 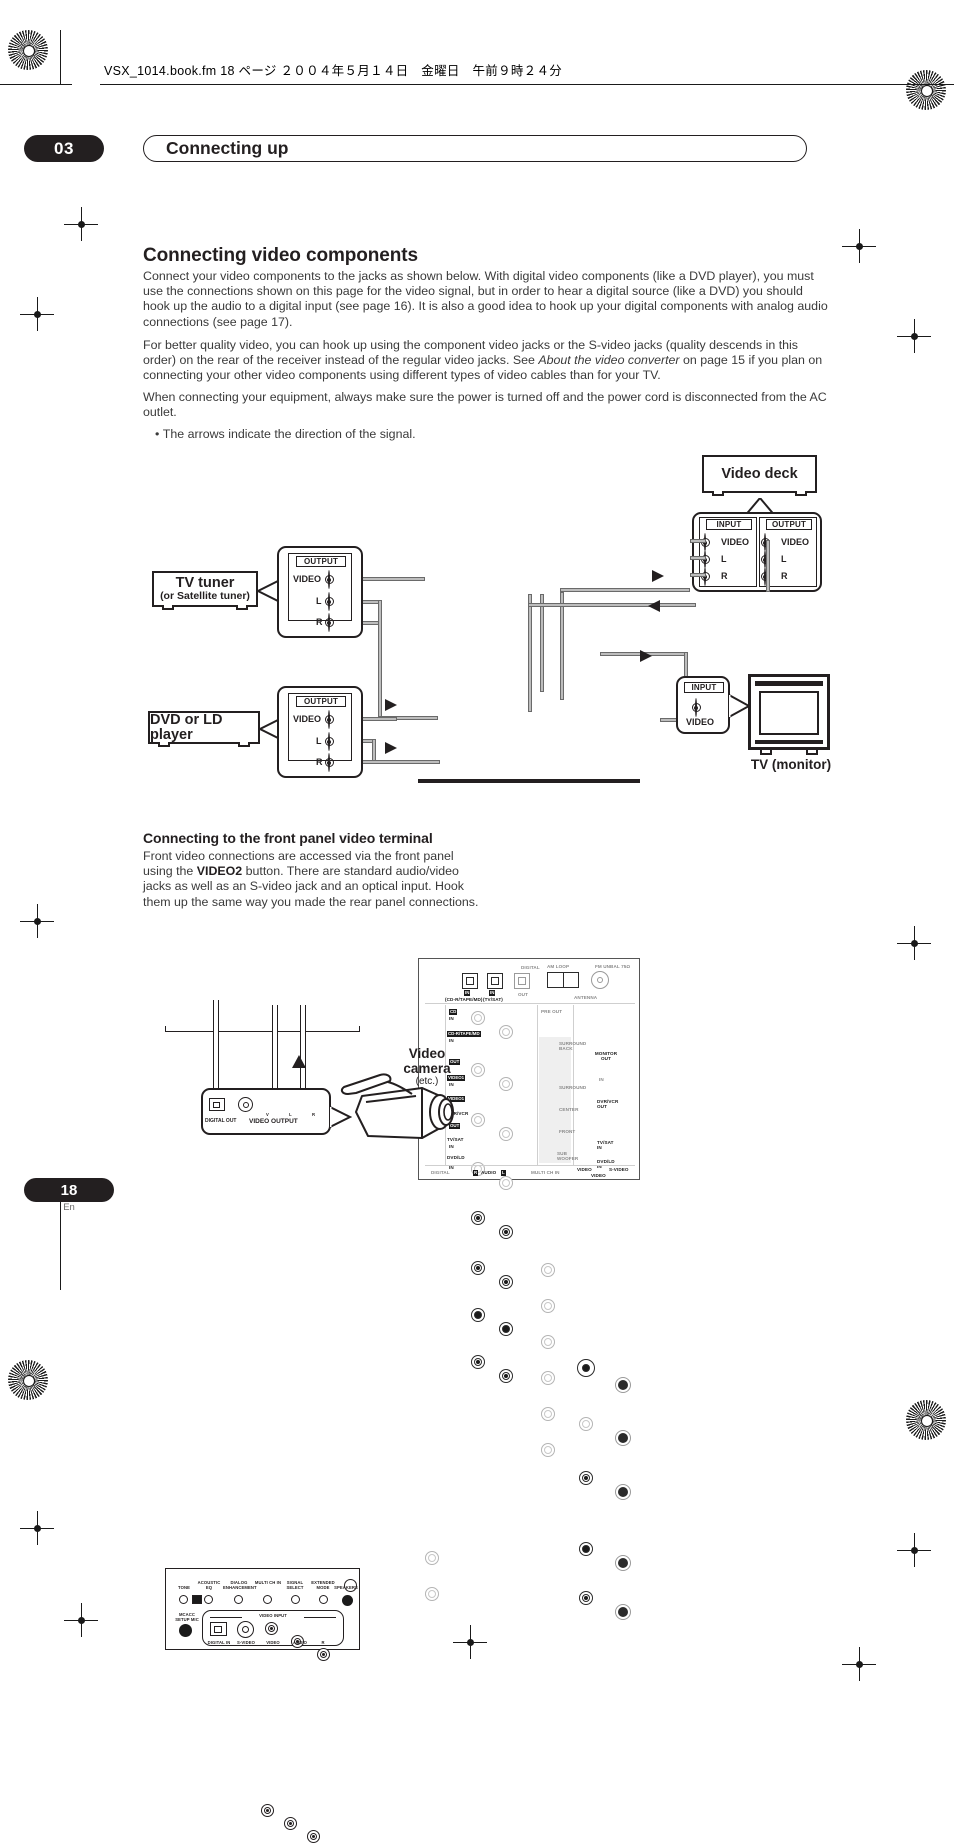 I want to click on camera-caption-line2: camera, so click(x=427, y=1068).